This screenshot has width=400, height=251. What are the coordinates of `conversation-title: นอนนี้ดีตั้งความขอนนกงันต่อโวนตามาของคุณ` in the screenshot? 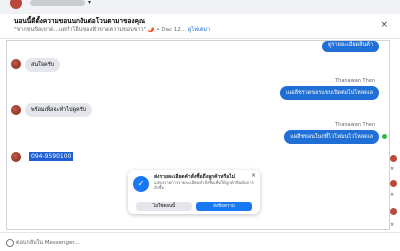 It's located at (79, 21).